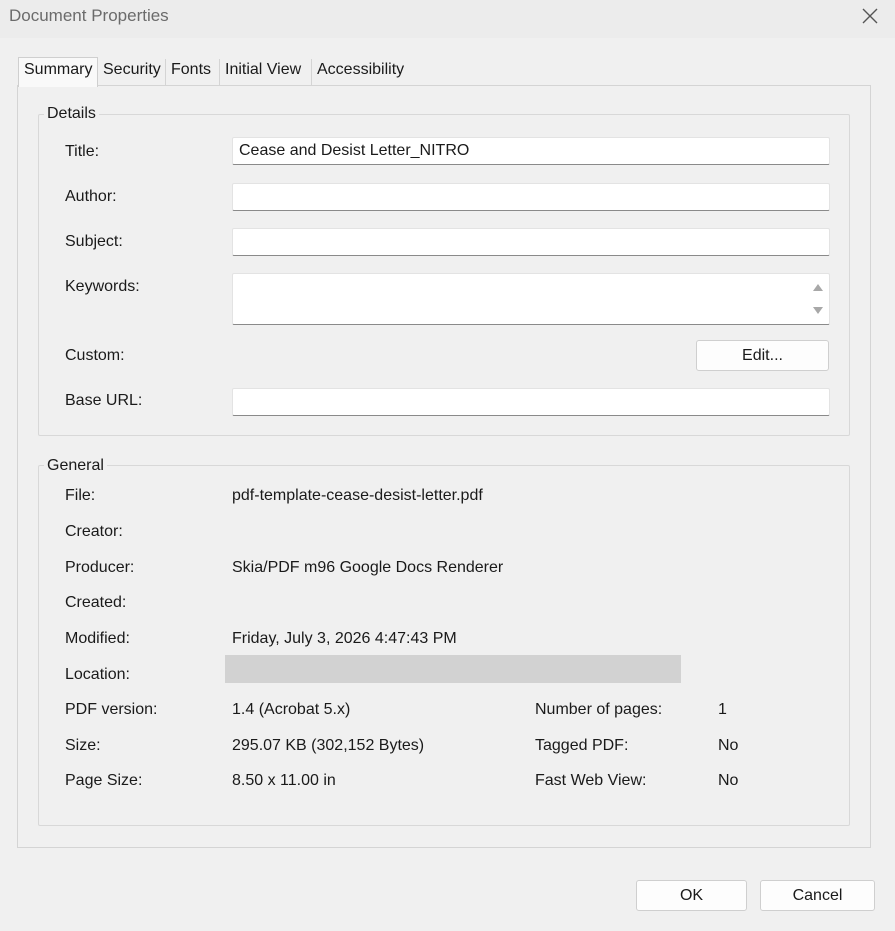 The image size is (895, 931). I want to click on ok-button: OK, so click(691, 895).